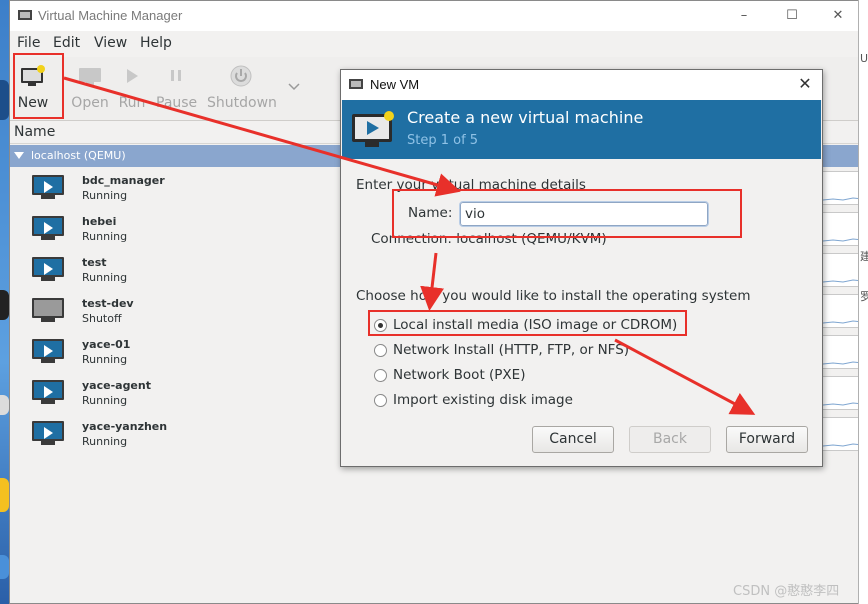 This screenshot has width=868, height=604. What do you see at coordinates (262, 136) in the screenshot?
I see `arrow-new-to-name` at bounding box center [262, 136].